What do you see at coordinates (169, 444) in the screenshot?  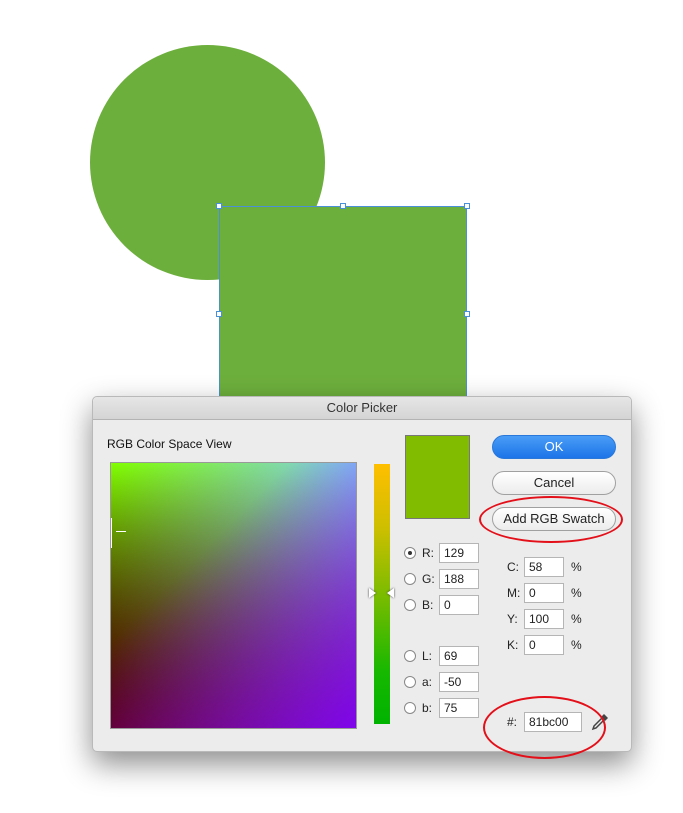 I see `color-space-label: RGB Color Space View` at bounding box center [169, 444].